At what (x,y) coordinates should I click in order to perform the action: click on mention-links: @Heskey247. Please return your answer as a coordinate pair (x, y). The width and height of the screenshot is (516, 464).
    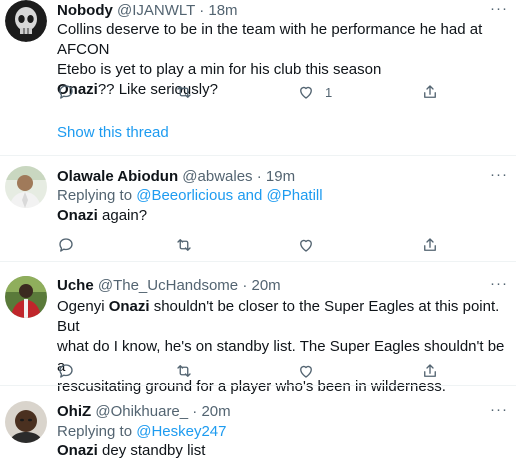
    Looking at the image, I should click on (181, 431).